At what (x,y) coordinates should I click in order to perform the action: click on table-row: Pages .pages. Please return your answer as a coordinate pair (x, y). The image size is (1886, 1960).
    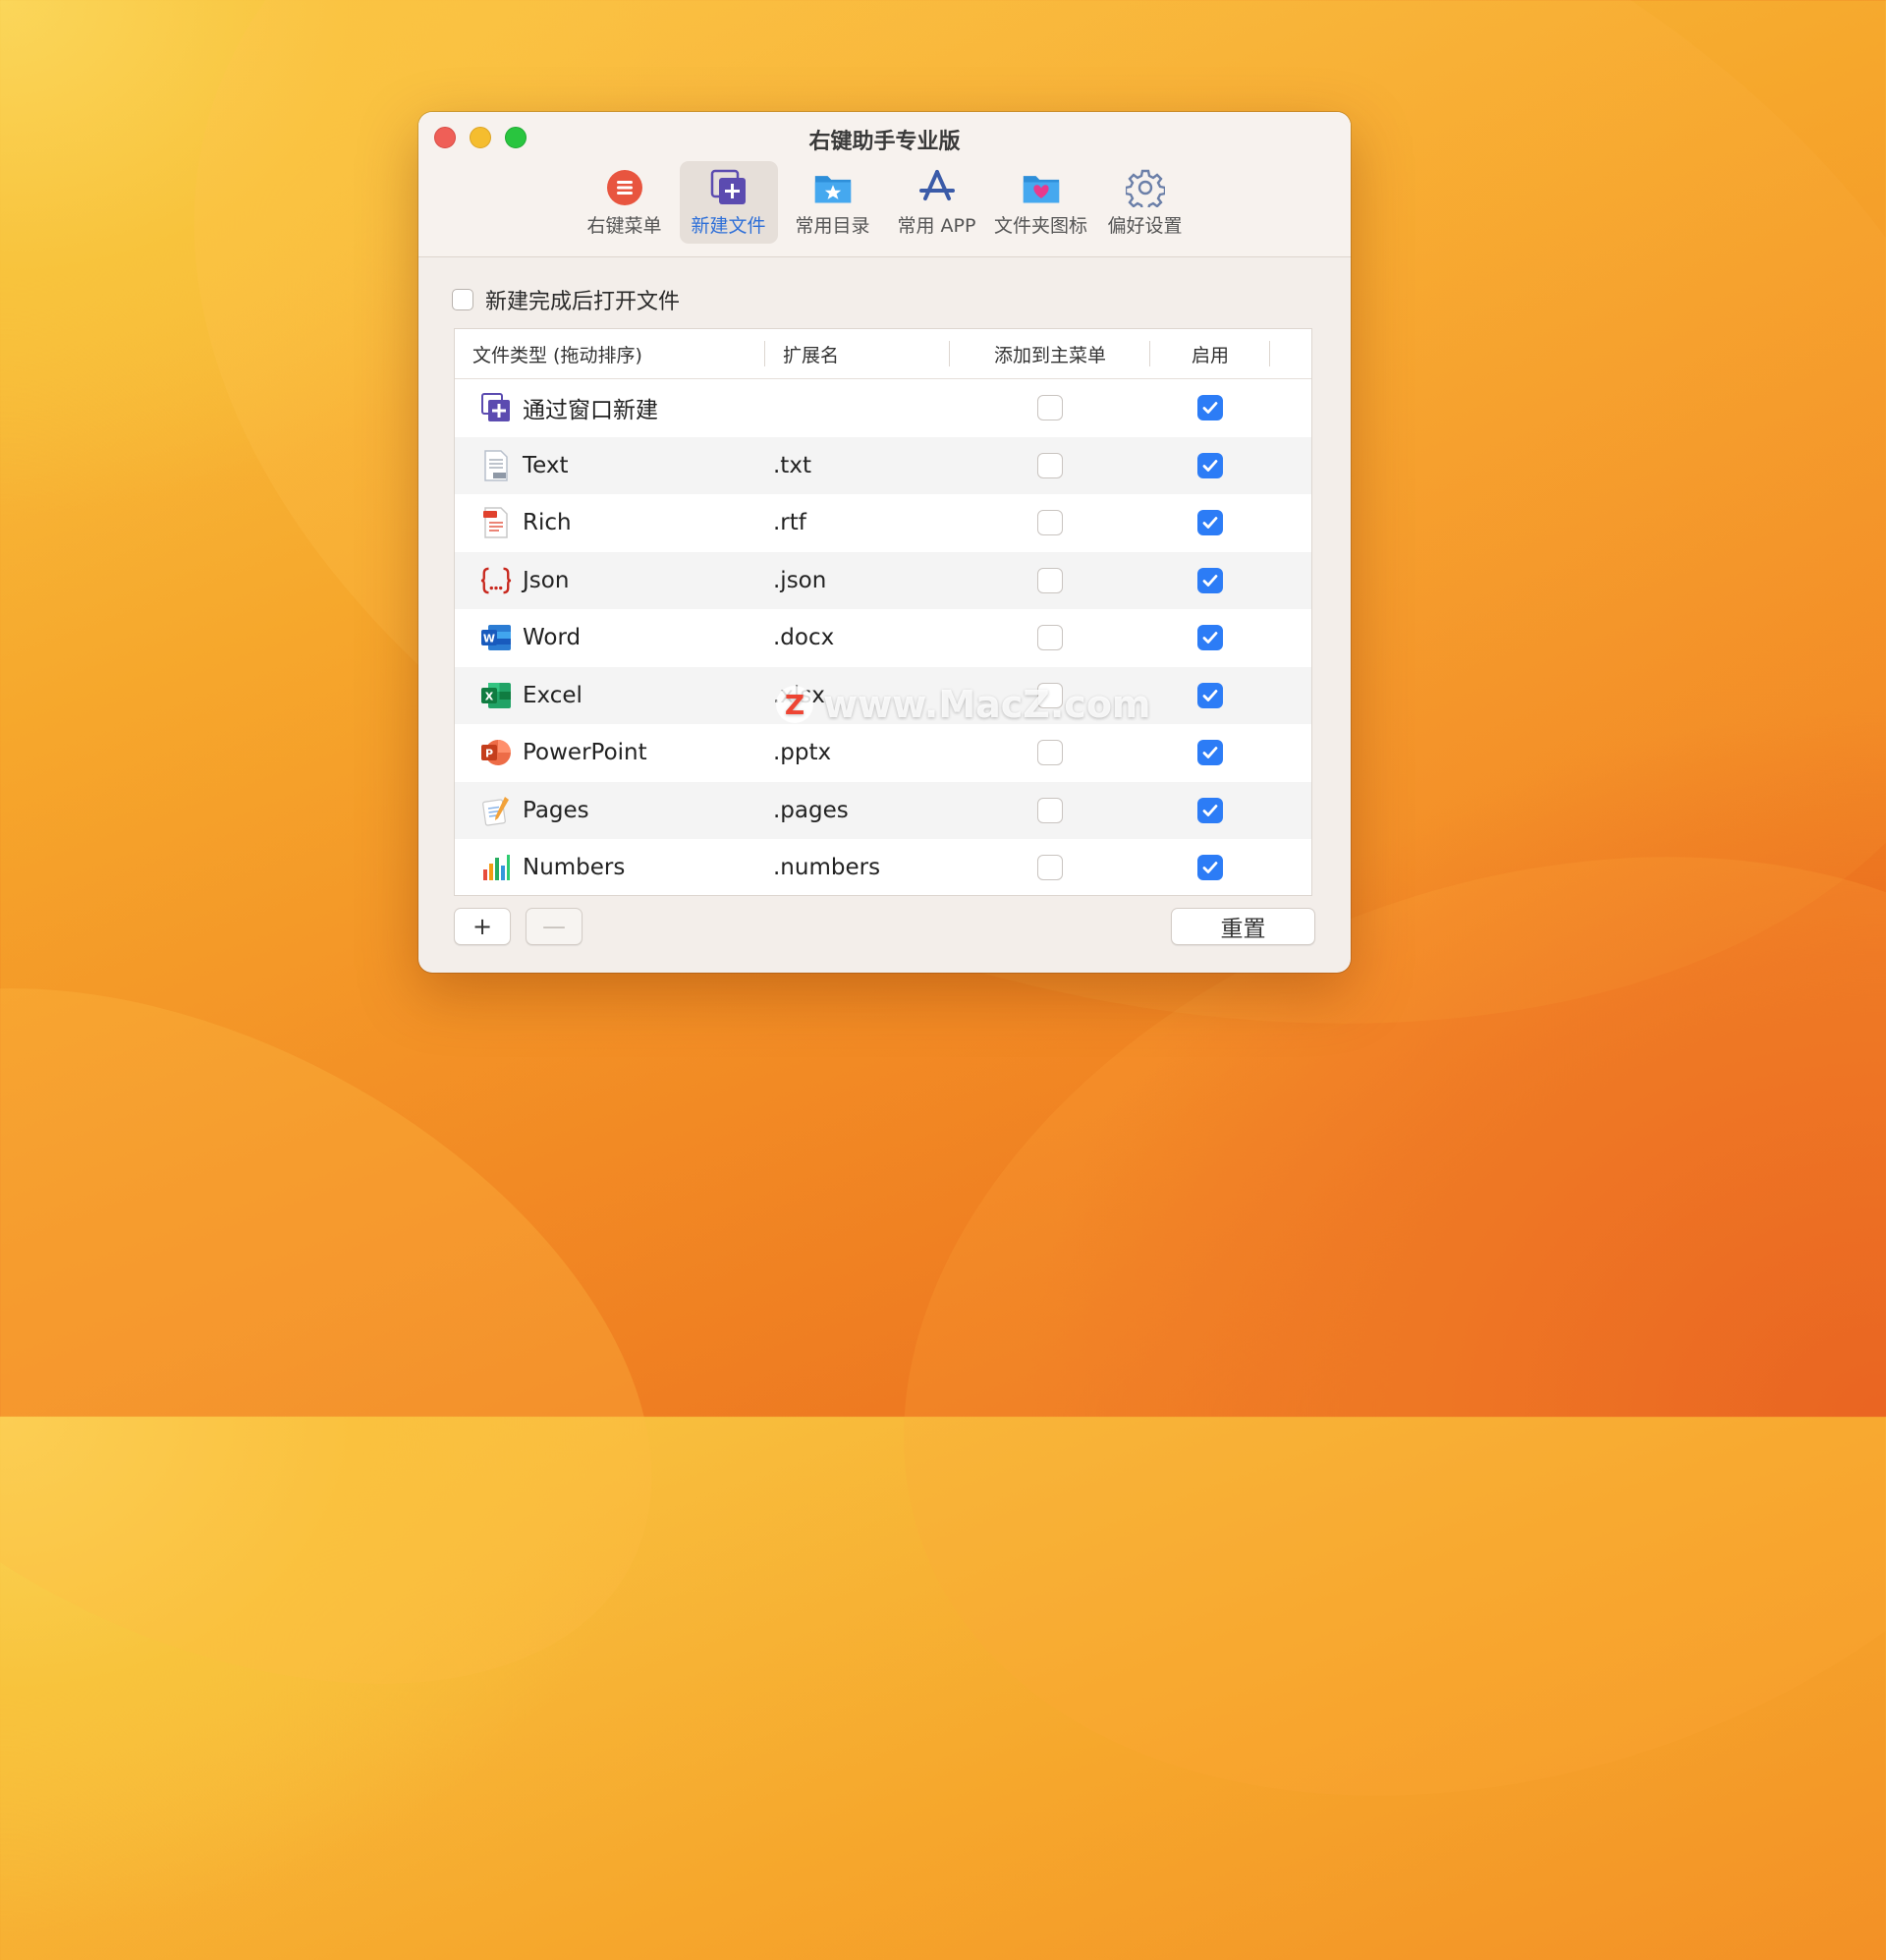
    Looking at the image, I should click on (883, 810).